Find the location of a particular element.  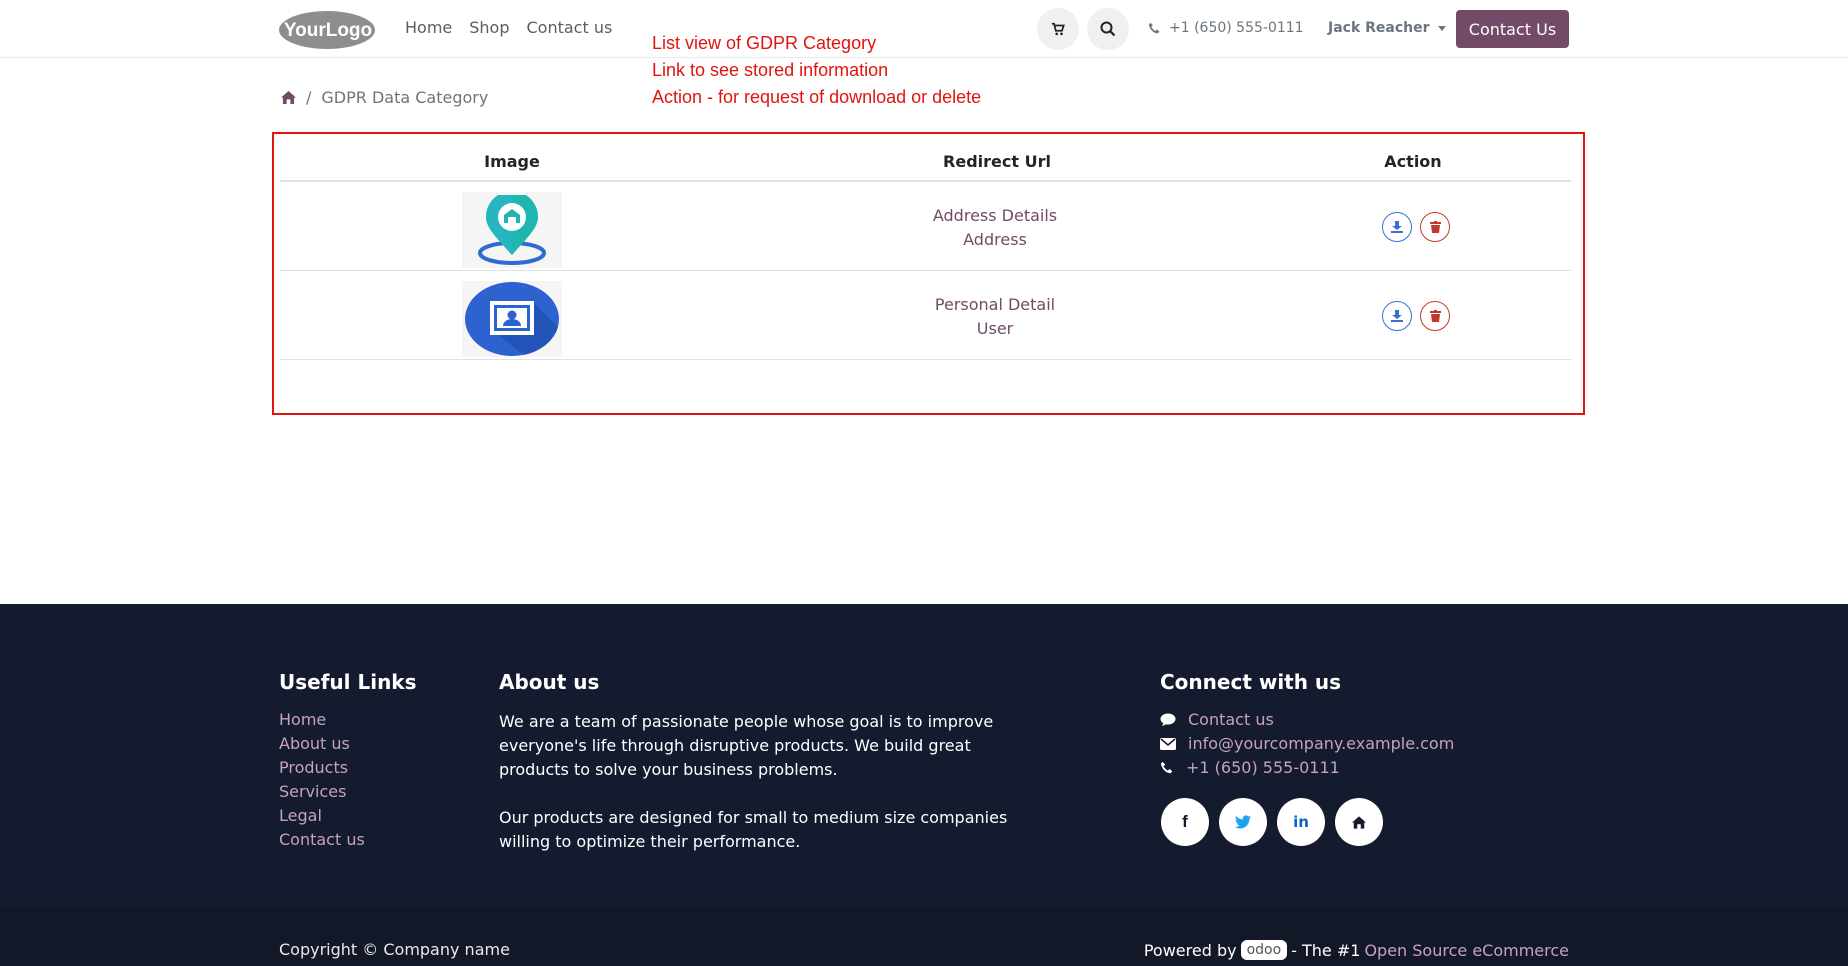

logo-text: YourLogo is located at coordinates (328, 30).